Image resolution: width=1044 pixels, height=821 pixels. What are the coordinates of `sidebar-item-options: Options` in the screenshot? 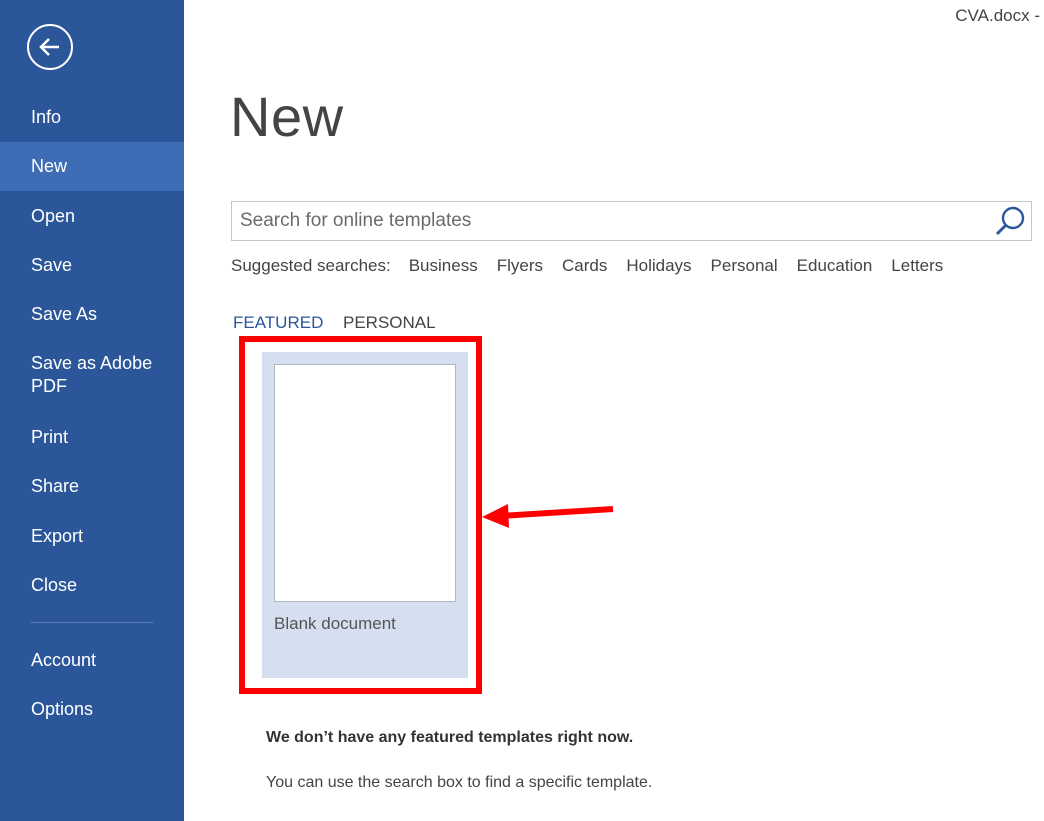 It's located at (92, 709).